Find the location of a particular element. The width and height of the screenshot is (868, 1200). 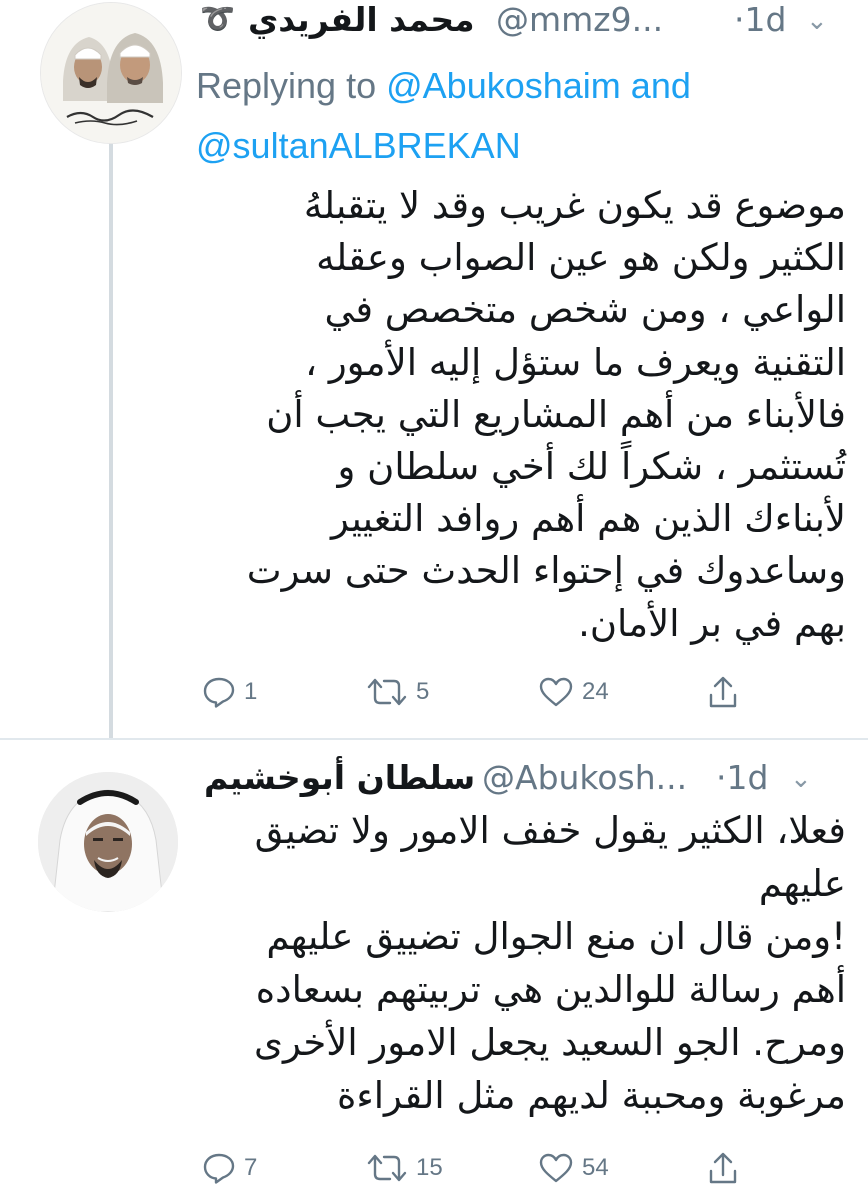

tweet-header: سلطان أبوخشيم @Abukosh... ·1d ⌄ is located at coordinates (511, 778).